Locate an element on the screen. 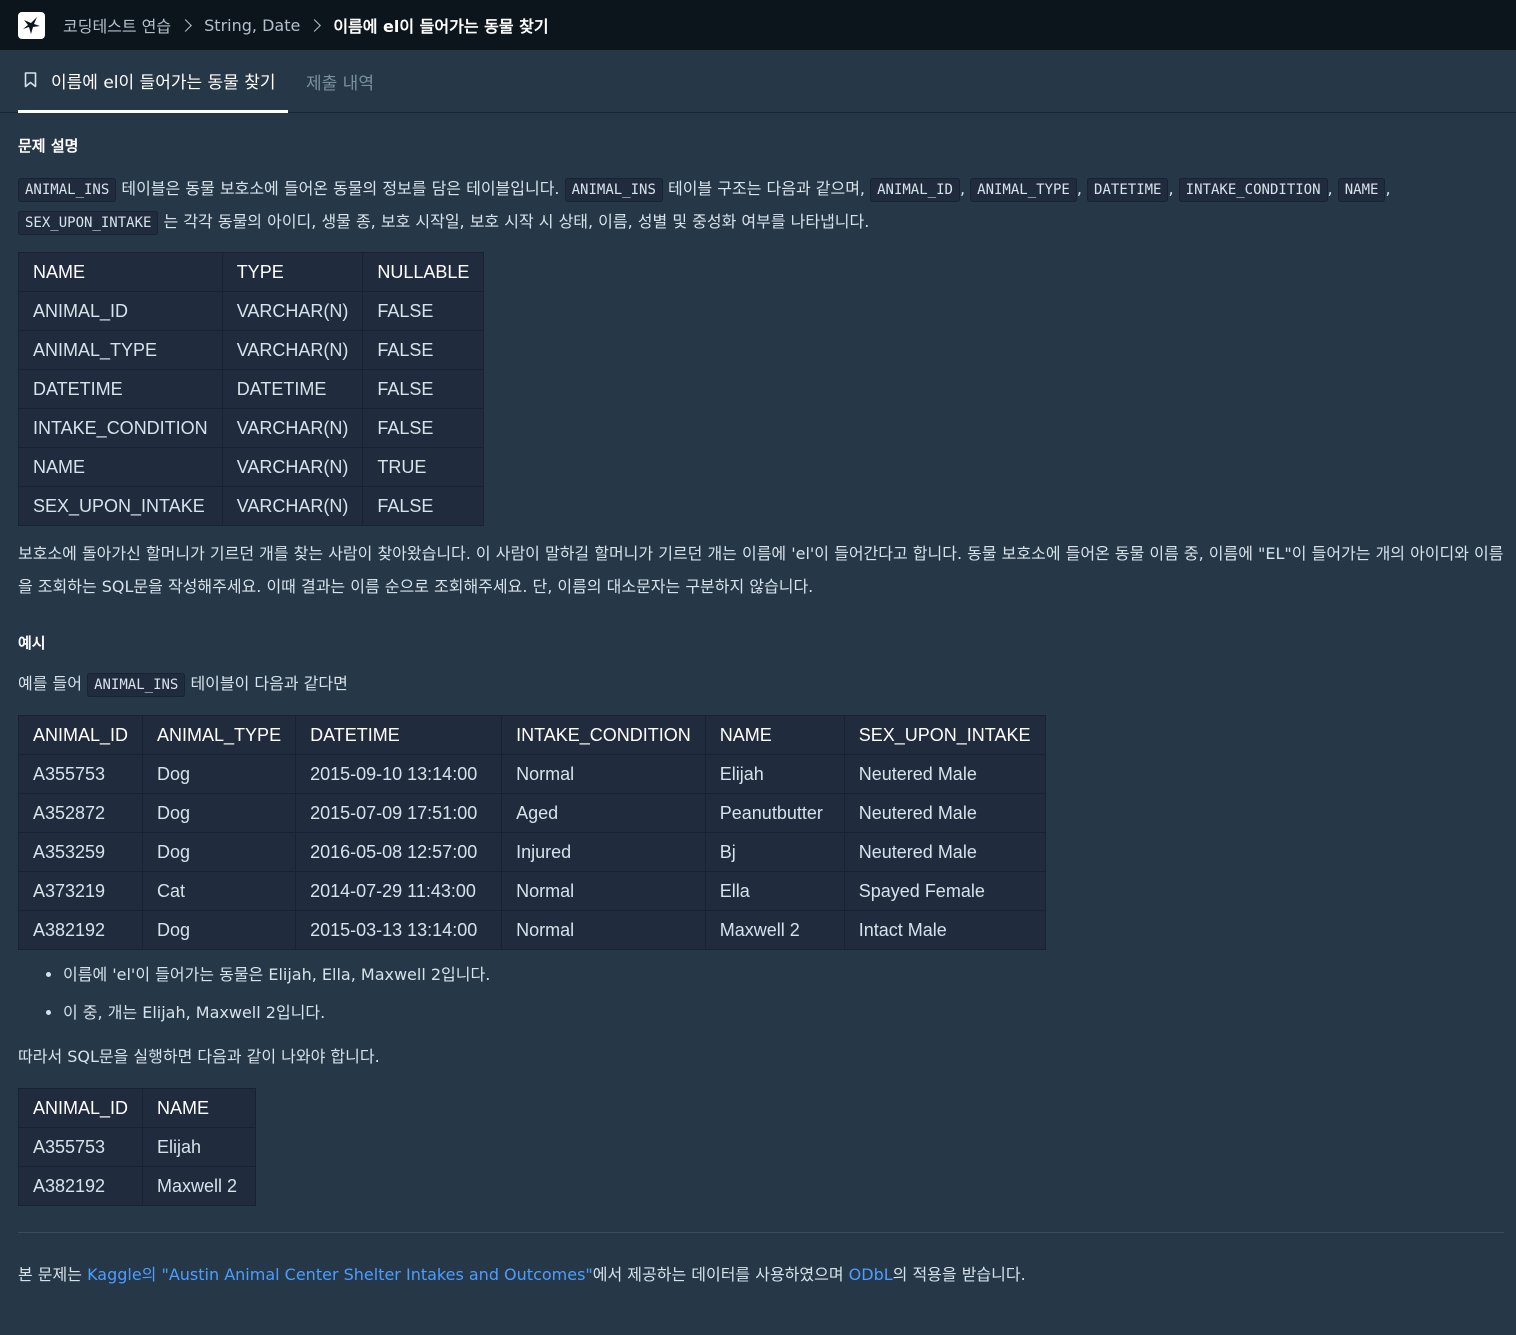  tab-submissions: 제출 내역 is located at coordinates (340, 81).